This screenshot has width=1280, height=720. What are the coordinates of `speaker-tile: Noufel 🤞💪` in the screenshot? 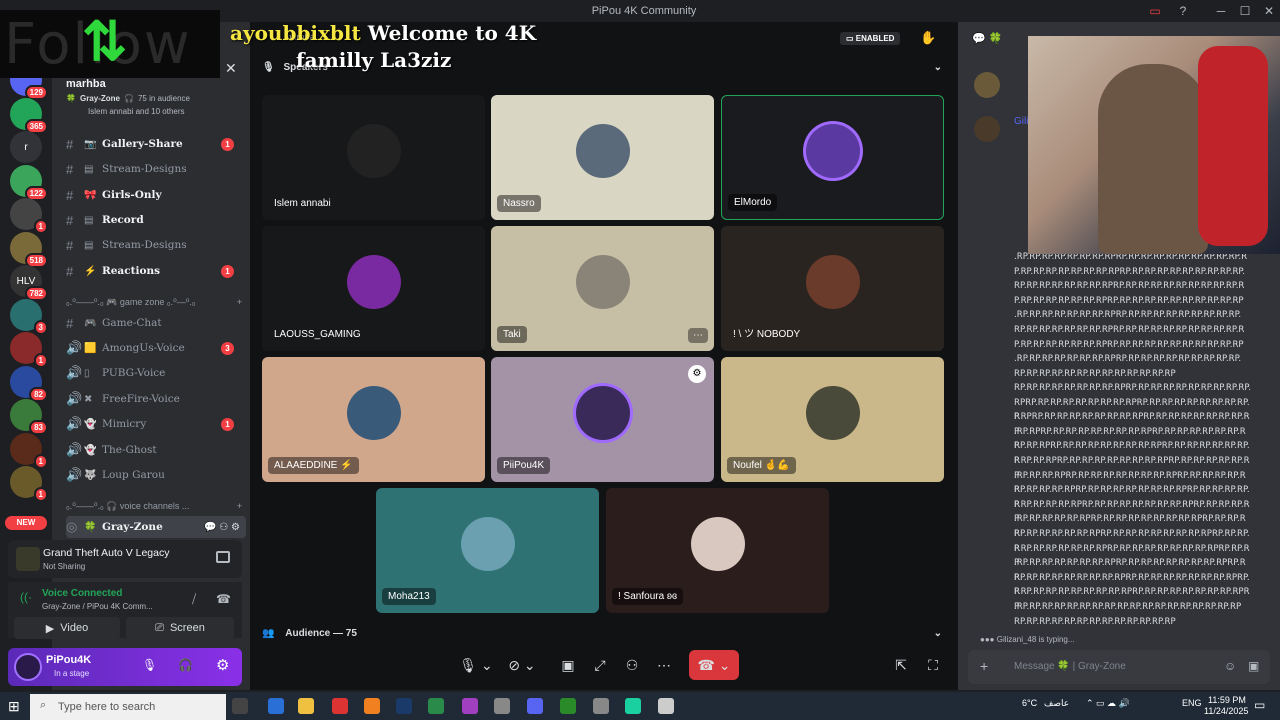 It's located at (832, 419).